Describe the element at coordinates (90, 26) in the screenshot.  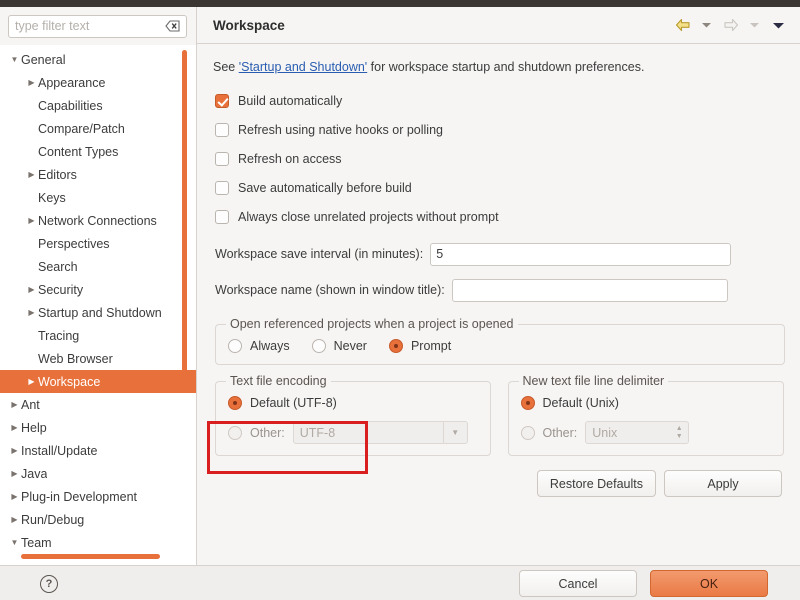
I see `filter-input: type filter text` at that location.